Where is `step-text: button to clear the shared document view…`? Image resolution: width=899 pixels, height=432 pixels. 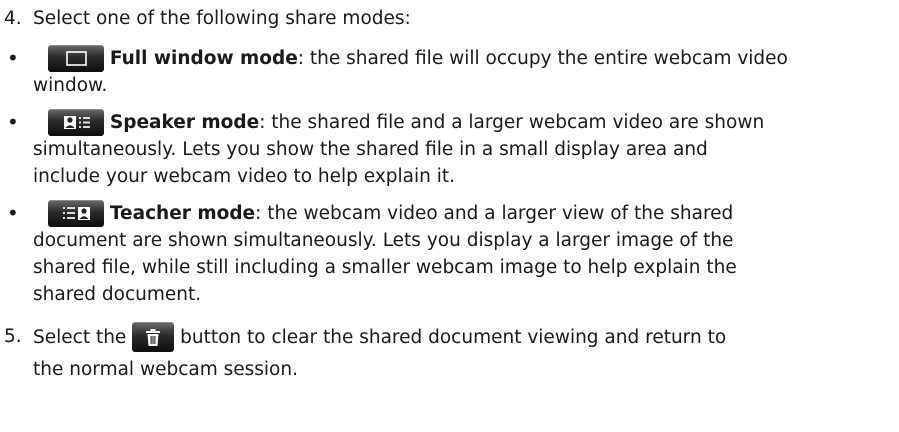 step-text: button to clear the shared document view… is located at coordinates (453, 337).